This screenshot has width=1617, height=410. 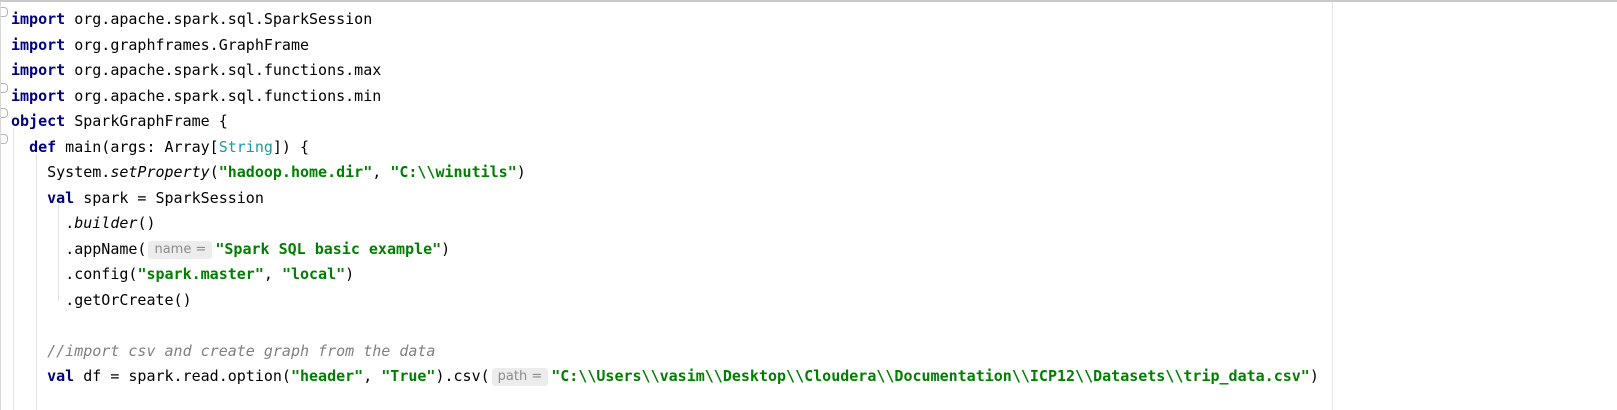 What do you see at coordinates (137, 146) in the screenshot?
I see `main-signature: main(args: Array[` at bounding box center [137, 146].